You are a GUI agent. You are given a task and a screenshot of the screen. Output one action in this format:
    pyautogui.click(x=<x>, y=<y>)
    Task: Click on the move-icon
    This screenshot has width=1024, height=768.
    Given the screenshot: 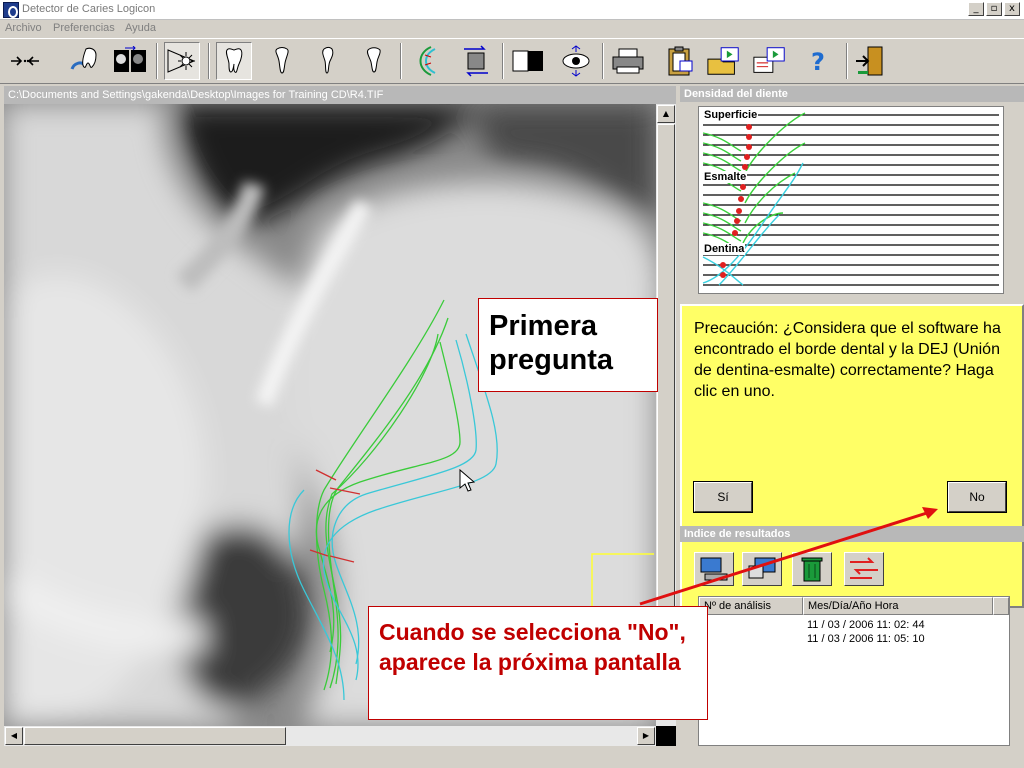 What is the action you would take?
    pyautogui.click(x=26, y=61)
    